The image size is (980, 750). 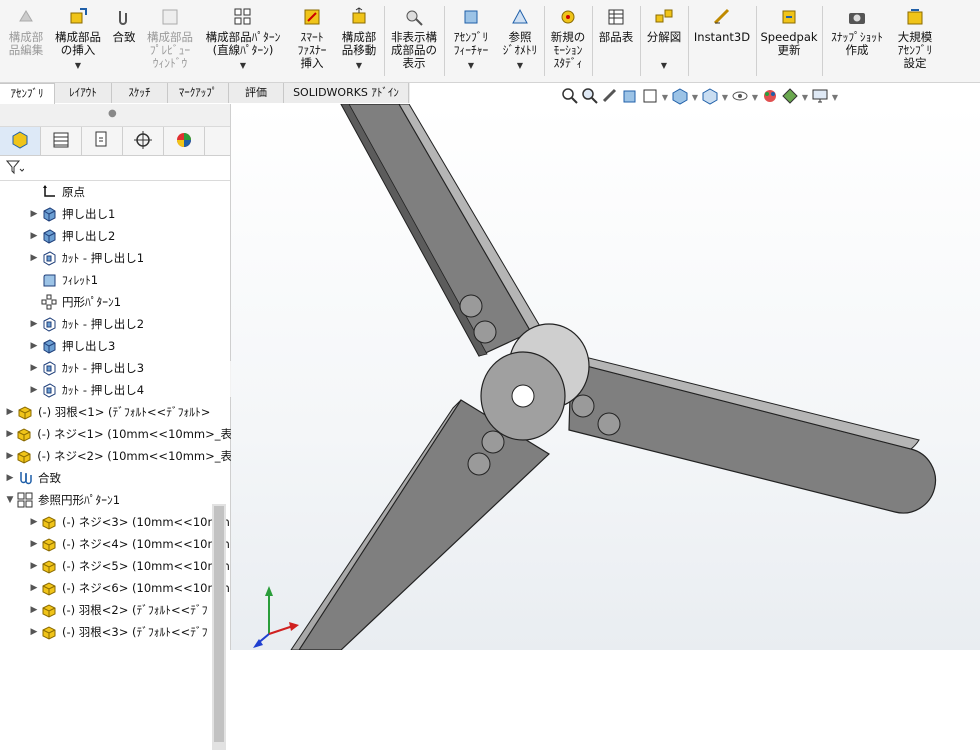 I want to click on insert-components-button: 構成部品 の挿入 ▼, so click(x=78, y=41).